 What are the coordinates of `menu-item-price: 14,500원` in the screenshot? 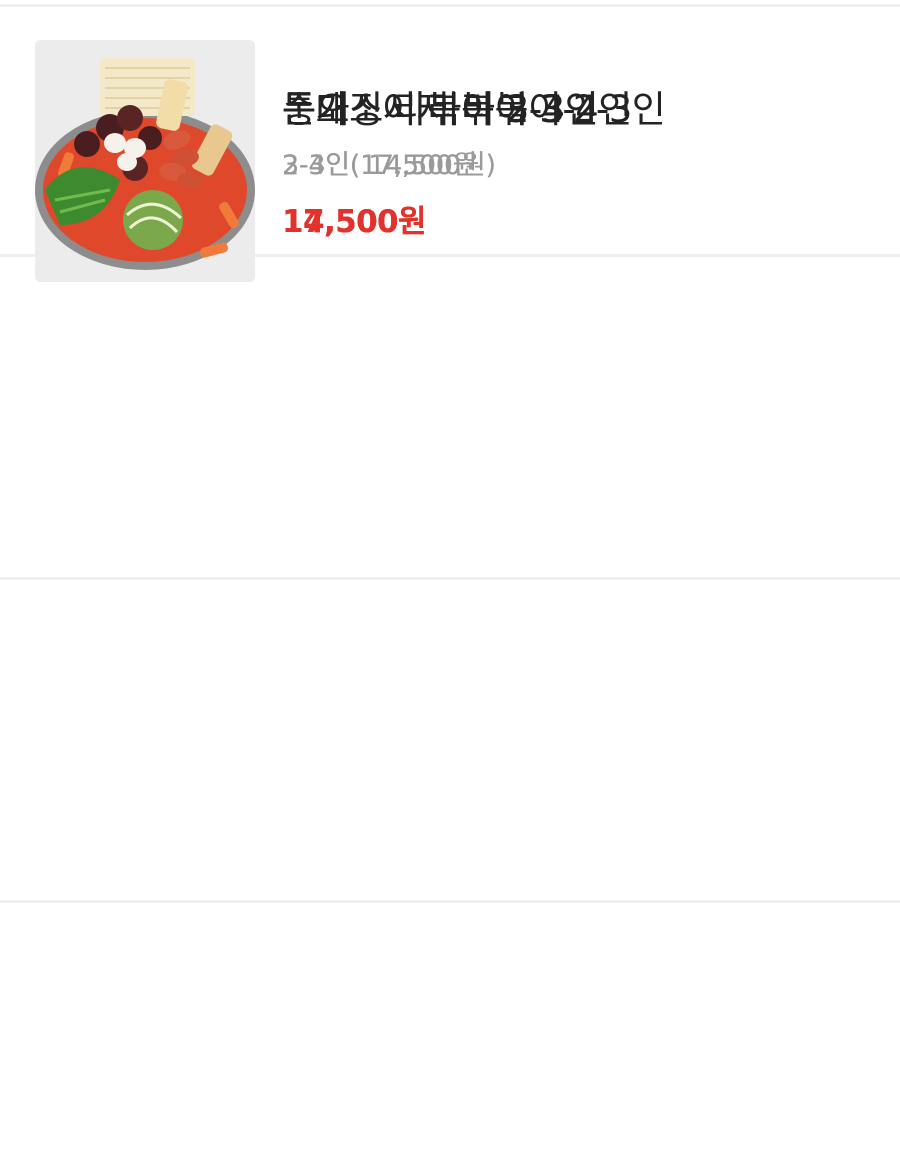 It's located at (354, 222).